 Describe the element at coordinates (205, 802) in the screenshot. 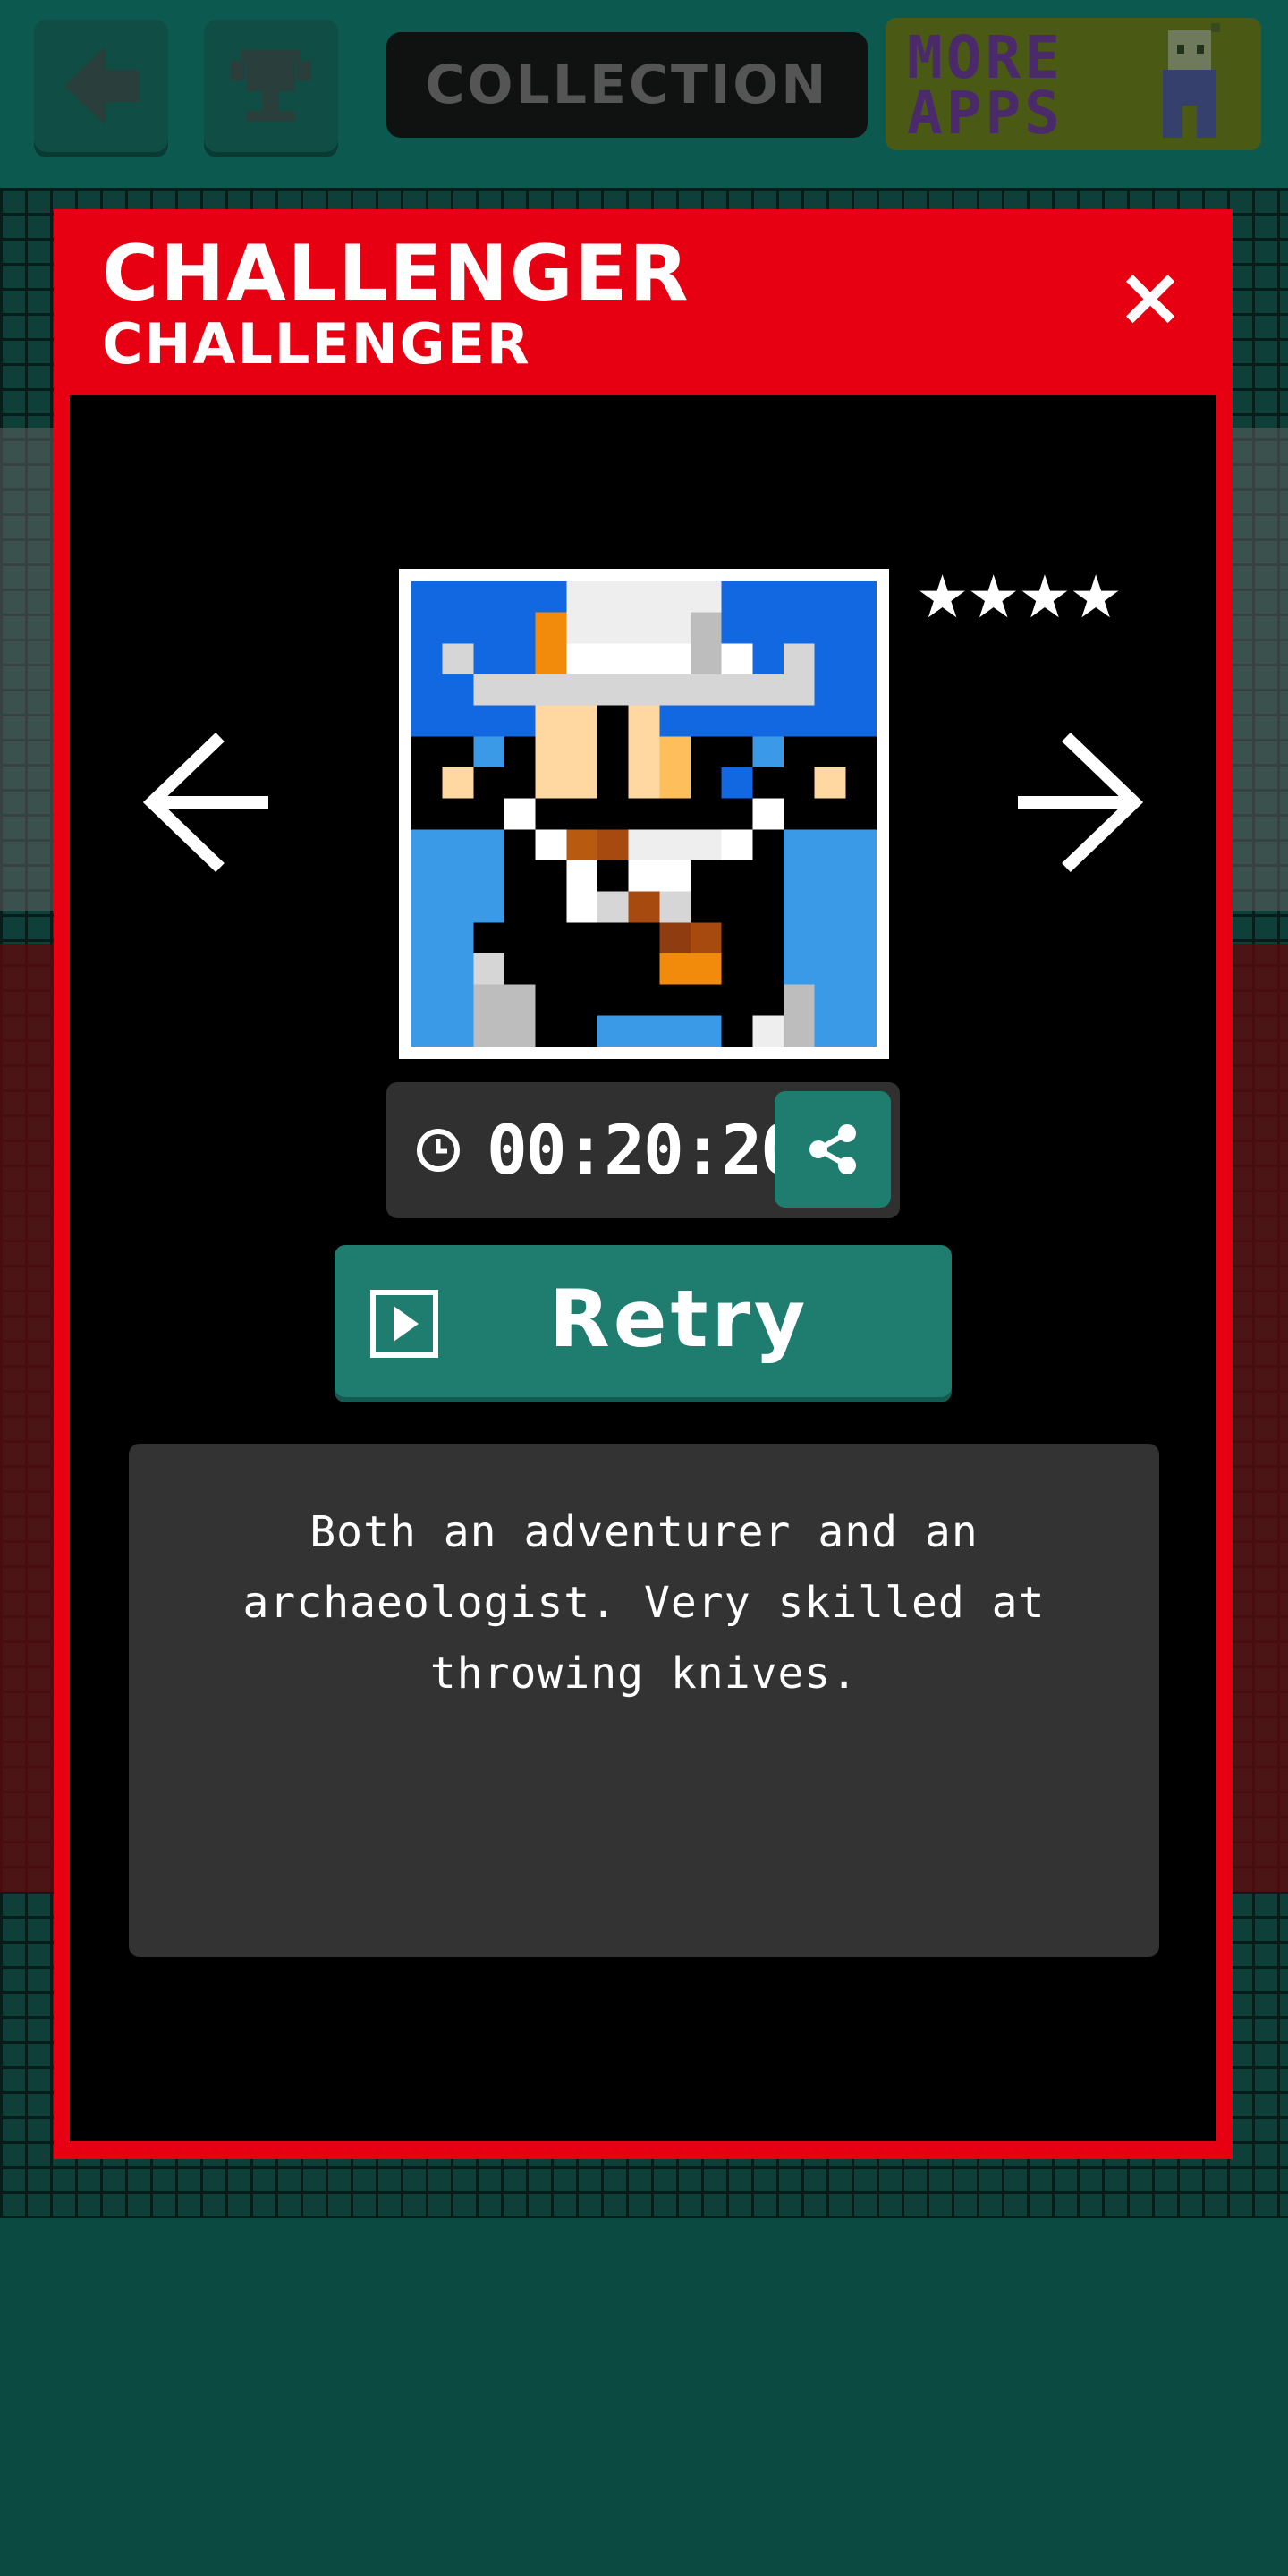

I see `previous-arrow-icon` at that location.